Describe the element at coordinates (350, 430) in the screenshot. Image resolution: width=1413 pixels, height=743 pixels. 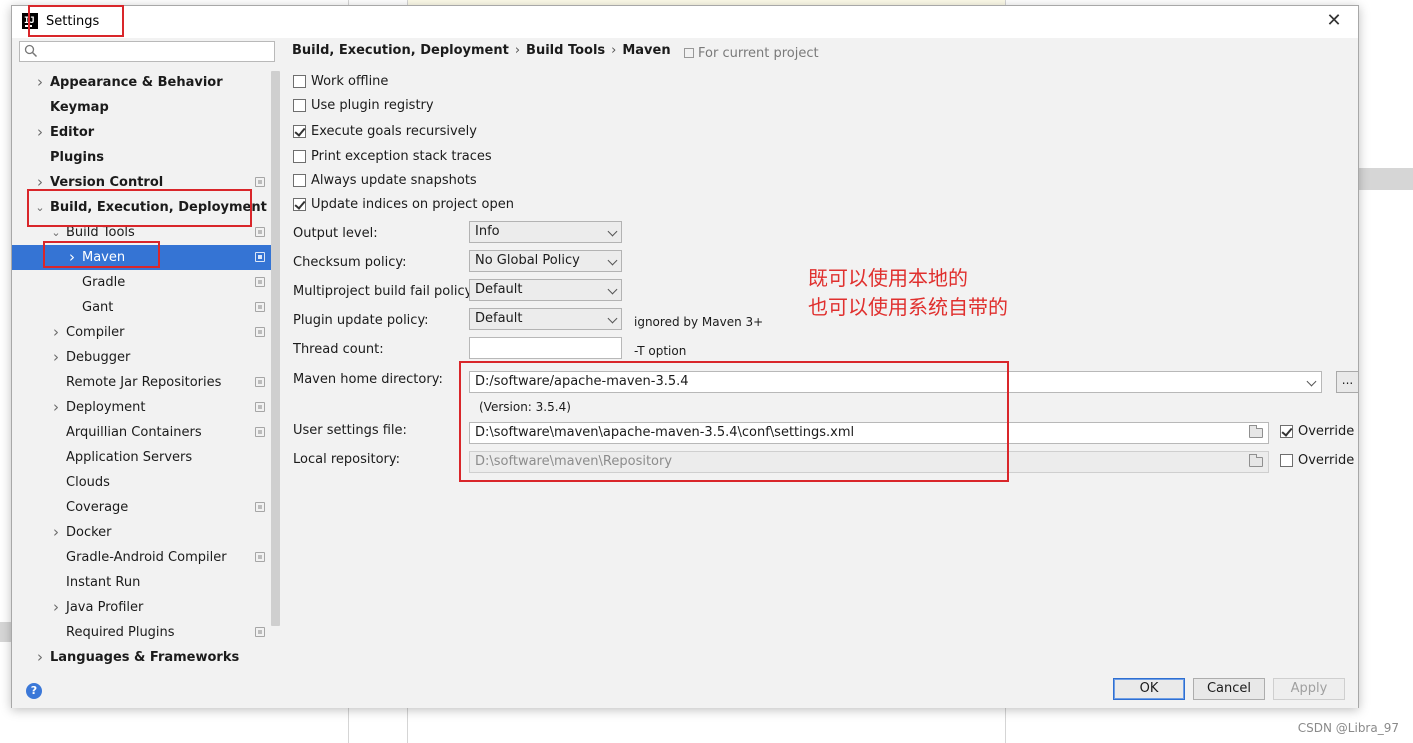
I see `user-settings-label: User settings file:` at that location.